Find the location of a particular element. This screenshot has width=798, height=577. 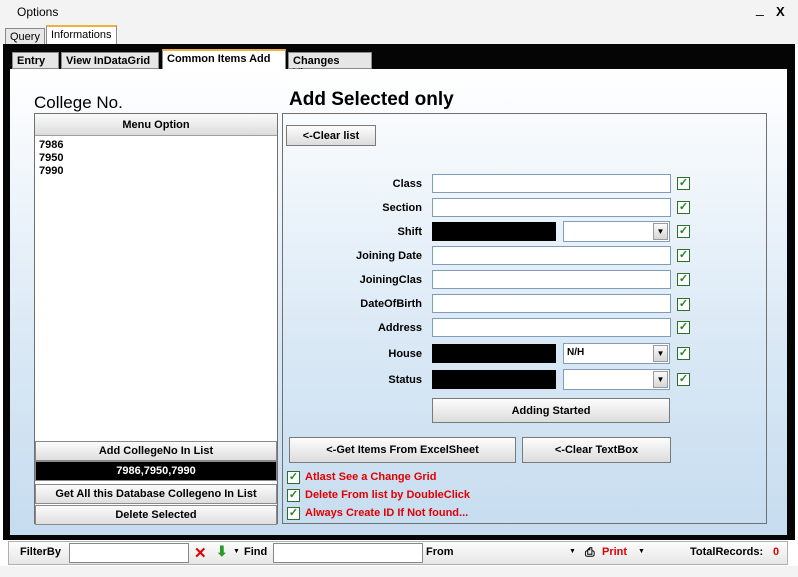

shift-input is located at coordinates (494, 231).